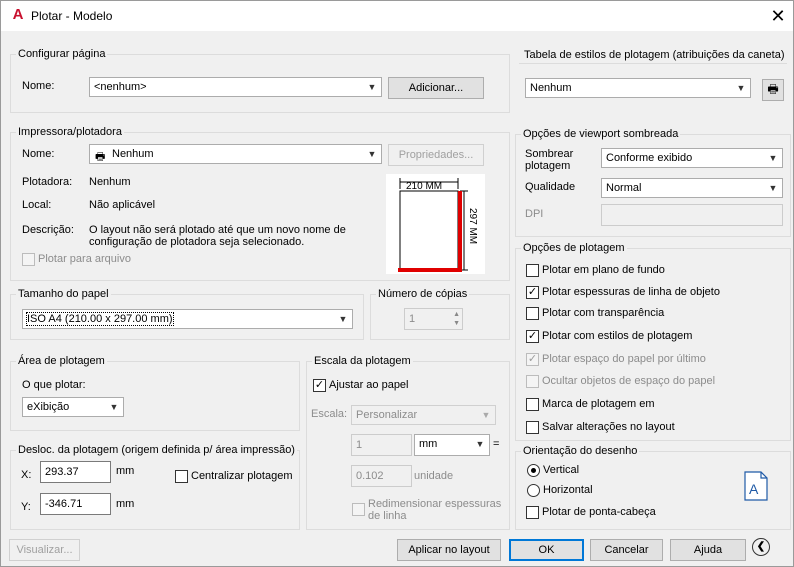 Image resolution: width=794 pixels, height=567 pixels. I want to click on printer-icon: 🖶, so click(100, 157).